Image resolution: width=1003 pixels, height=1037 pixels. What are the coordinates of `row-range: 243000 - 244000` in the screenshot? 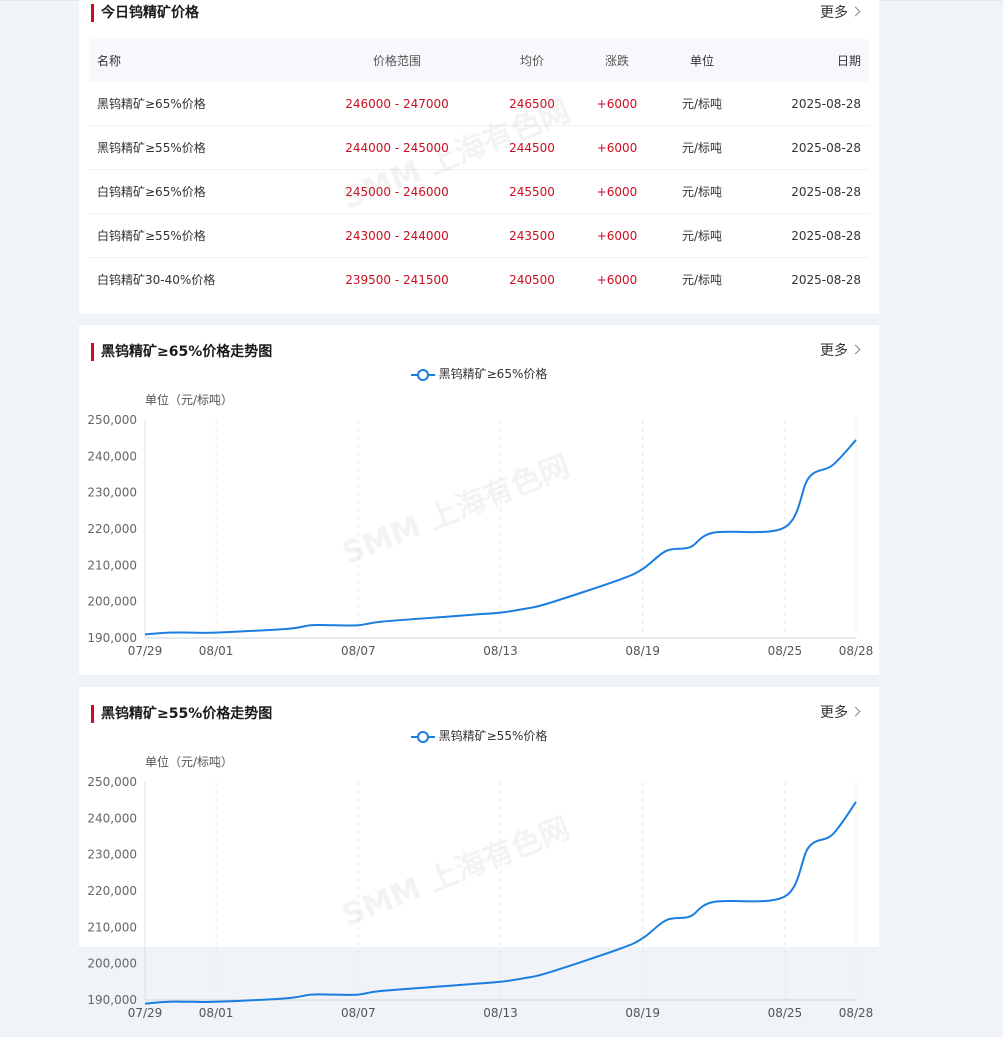 It's located at (397, 235).